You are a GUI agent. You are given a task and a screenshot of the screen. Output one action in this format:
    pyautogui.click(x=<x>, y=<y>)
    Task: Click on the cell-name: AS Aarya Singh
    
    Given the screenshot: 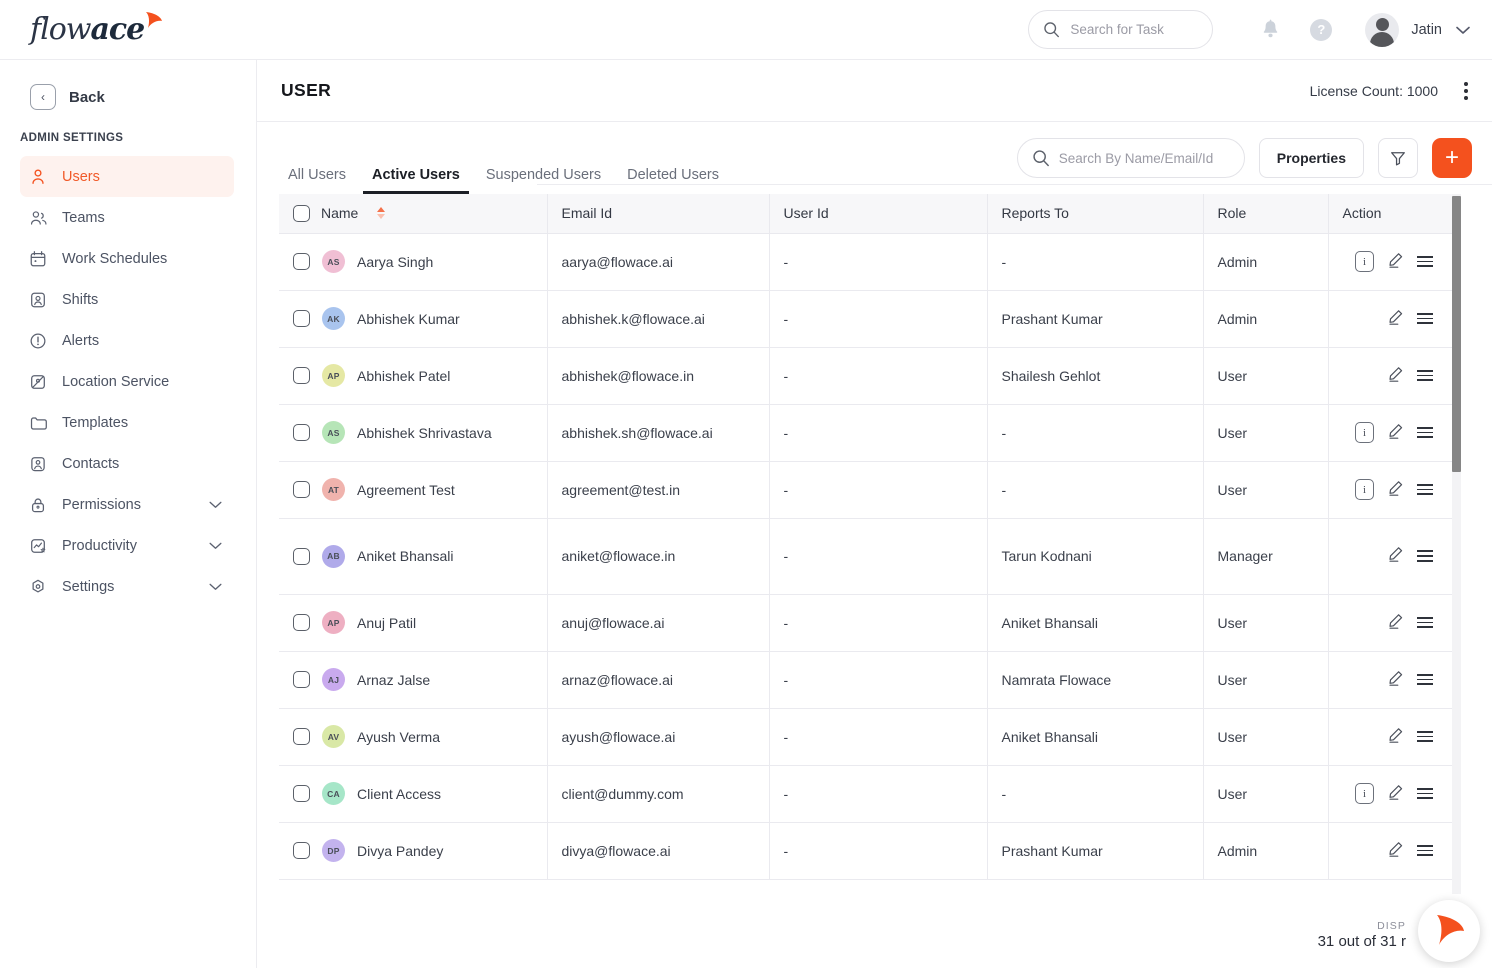 What is the action you would take?
    pyautogui.click(x=413, y=262)
    